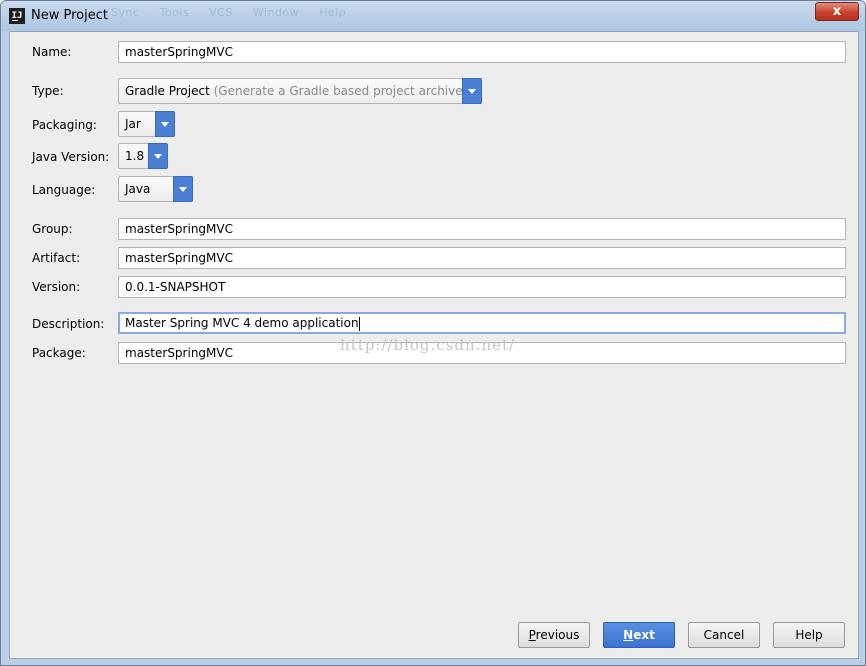 This screenshot has width=866, height=666. I want to click on ghost-menu-item: VCS, so click(221, 12).